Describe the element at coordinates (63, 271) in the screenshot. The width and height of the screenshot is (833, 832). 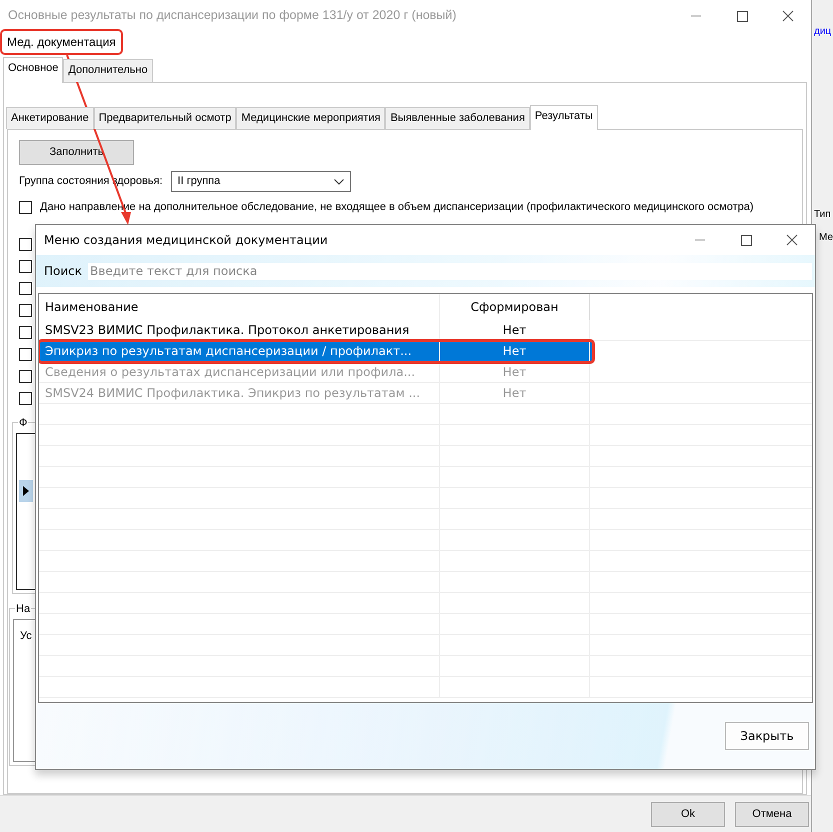
I see `search-label: Поиск` at that location.